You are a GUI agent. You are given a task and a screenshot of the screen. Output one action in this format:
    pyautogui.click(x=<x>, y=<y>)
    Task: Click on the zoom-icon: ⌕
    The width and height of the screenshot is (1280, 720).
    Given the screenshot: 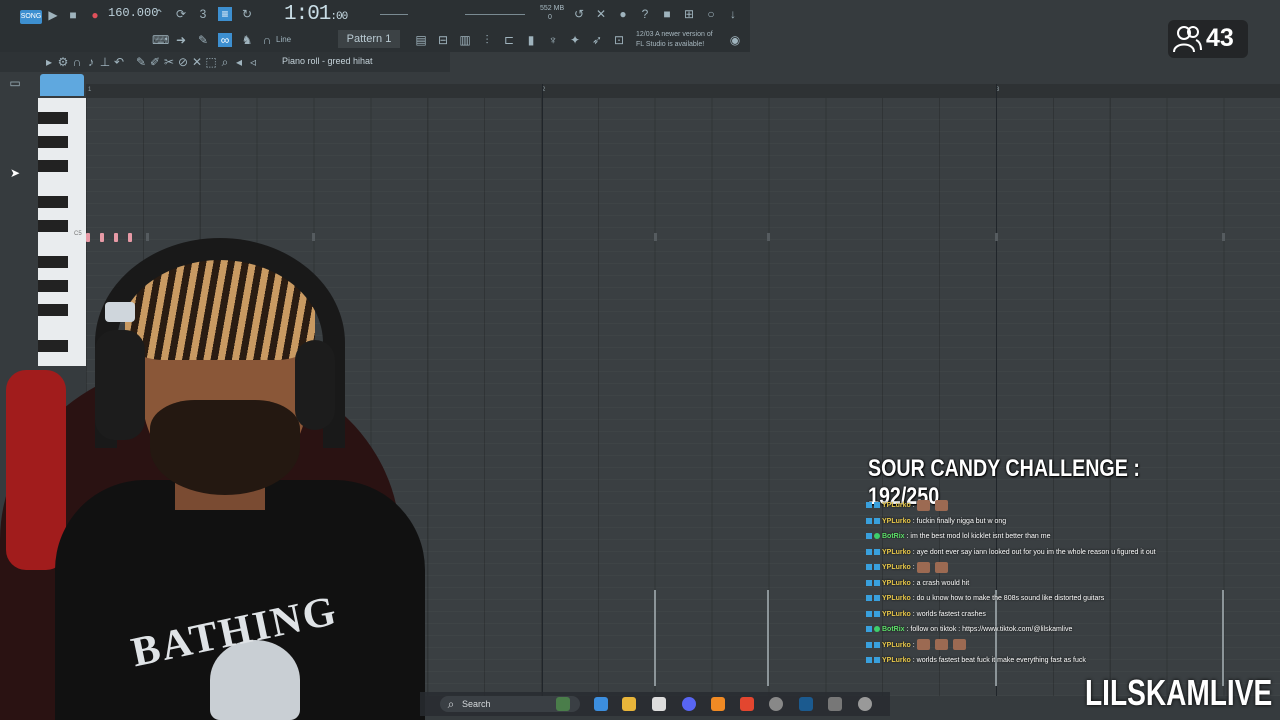 What is the action you would take?
    pyautogui.click(x=225, y=62)
    